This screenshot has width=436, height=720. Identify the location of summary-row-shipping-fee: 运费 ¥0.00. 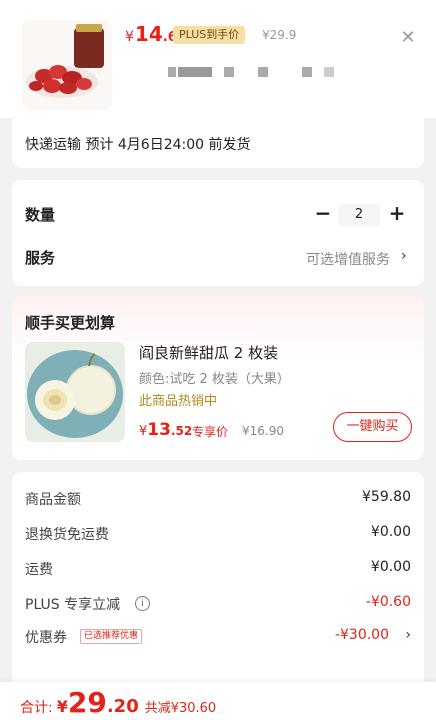
(218, 568).